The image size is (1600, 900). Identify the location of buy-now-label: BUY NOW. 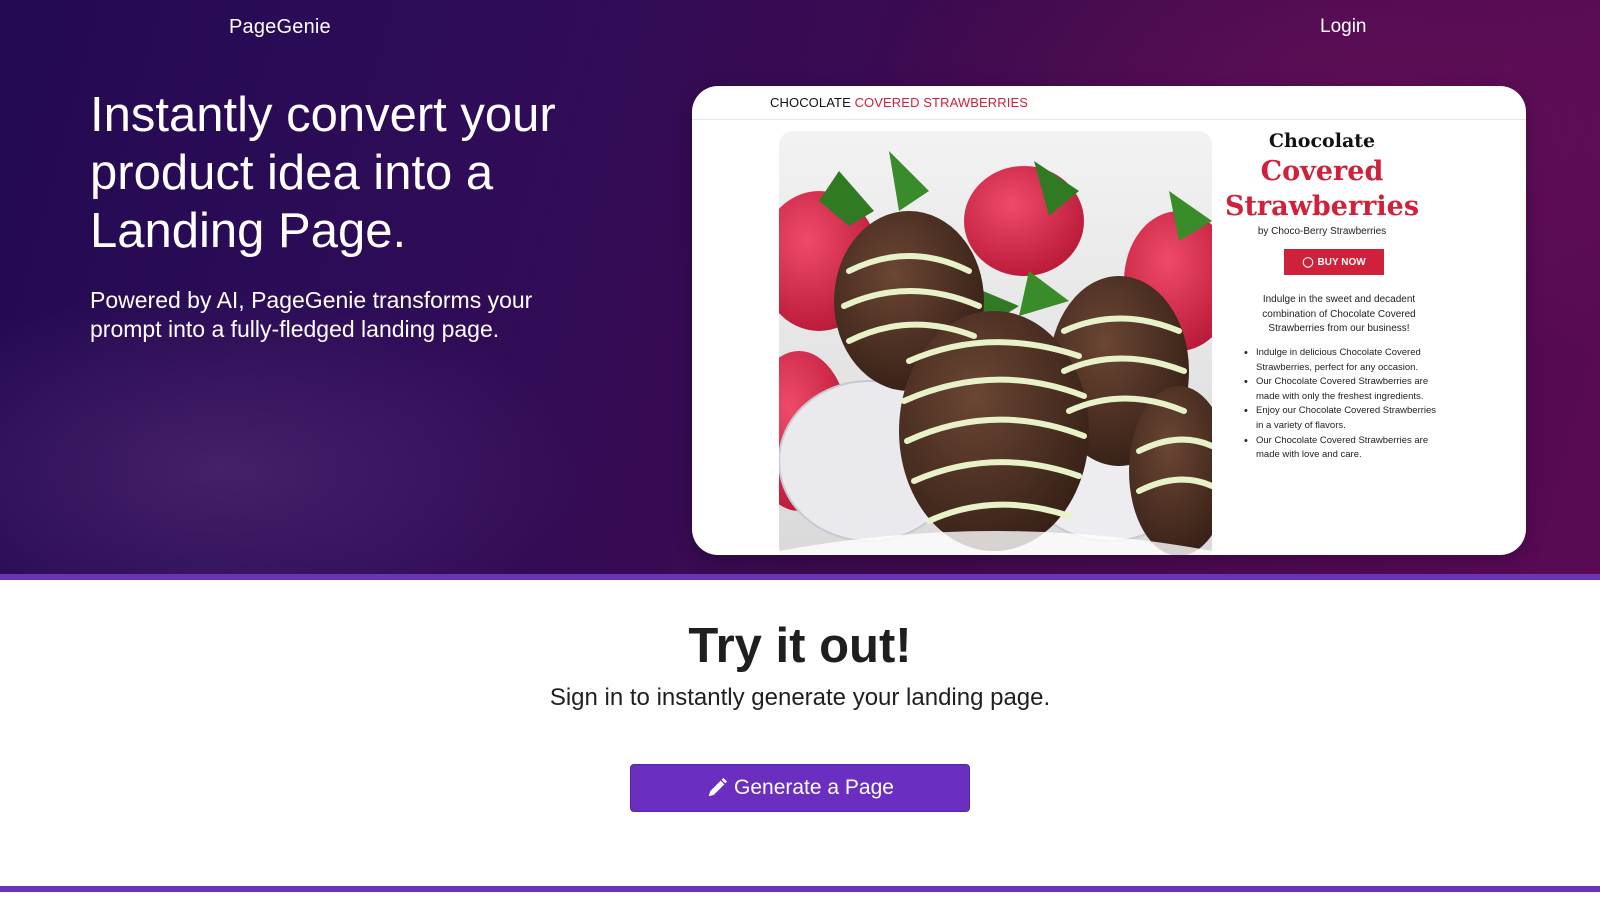
(1341, 262).